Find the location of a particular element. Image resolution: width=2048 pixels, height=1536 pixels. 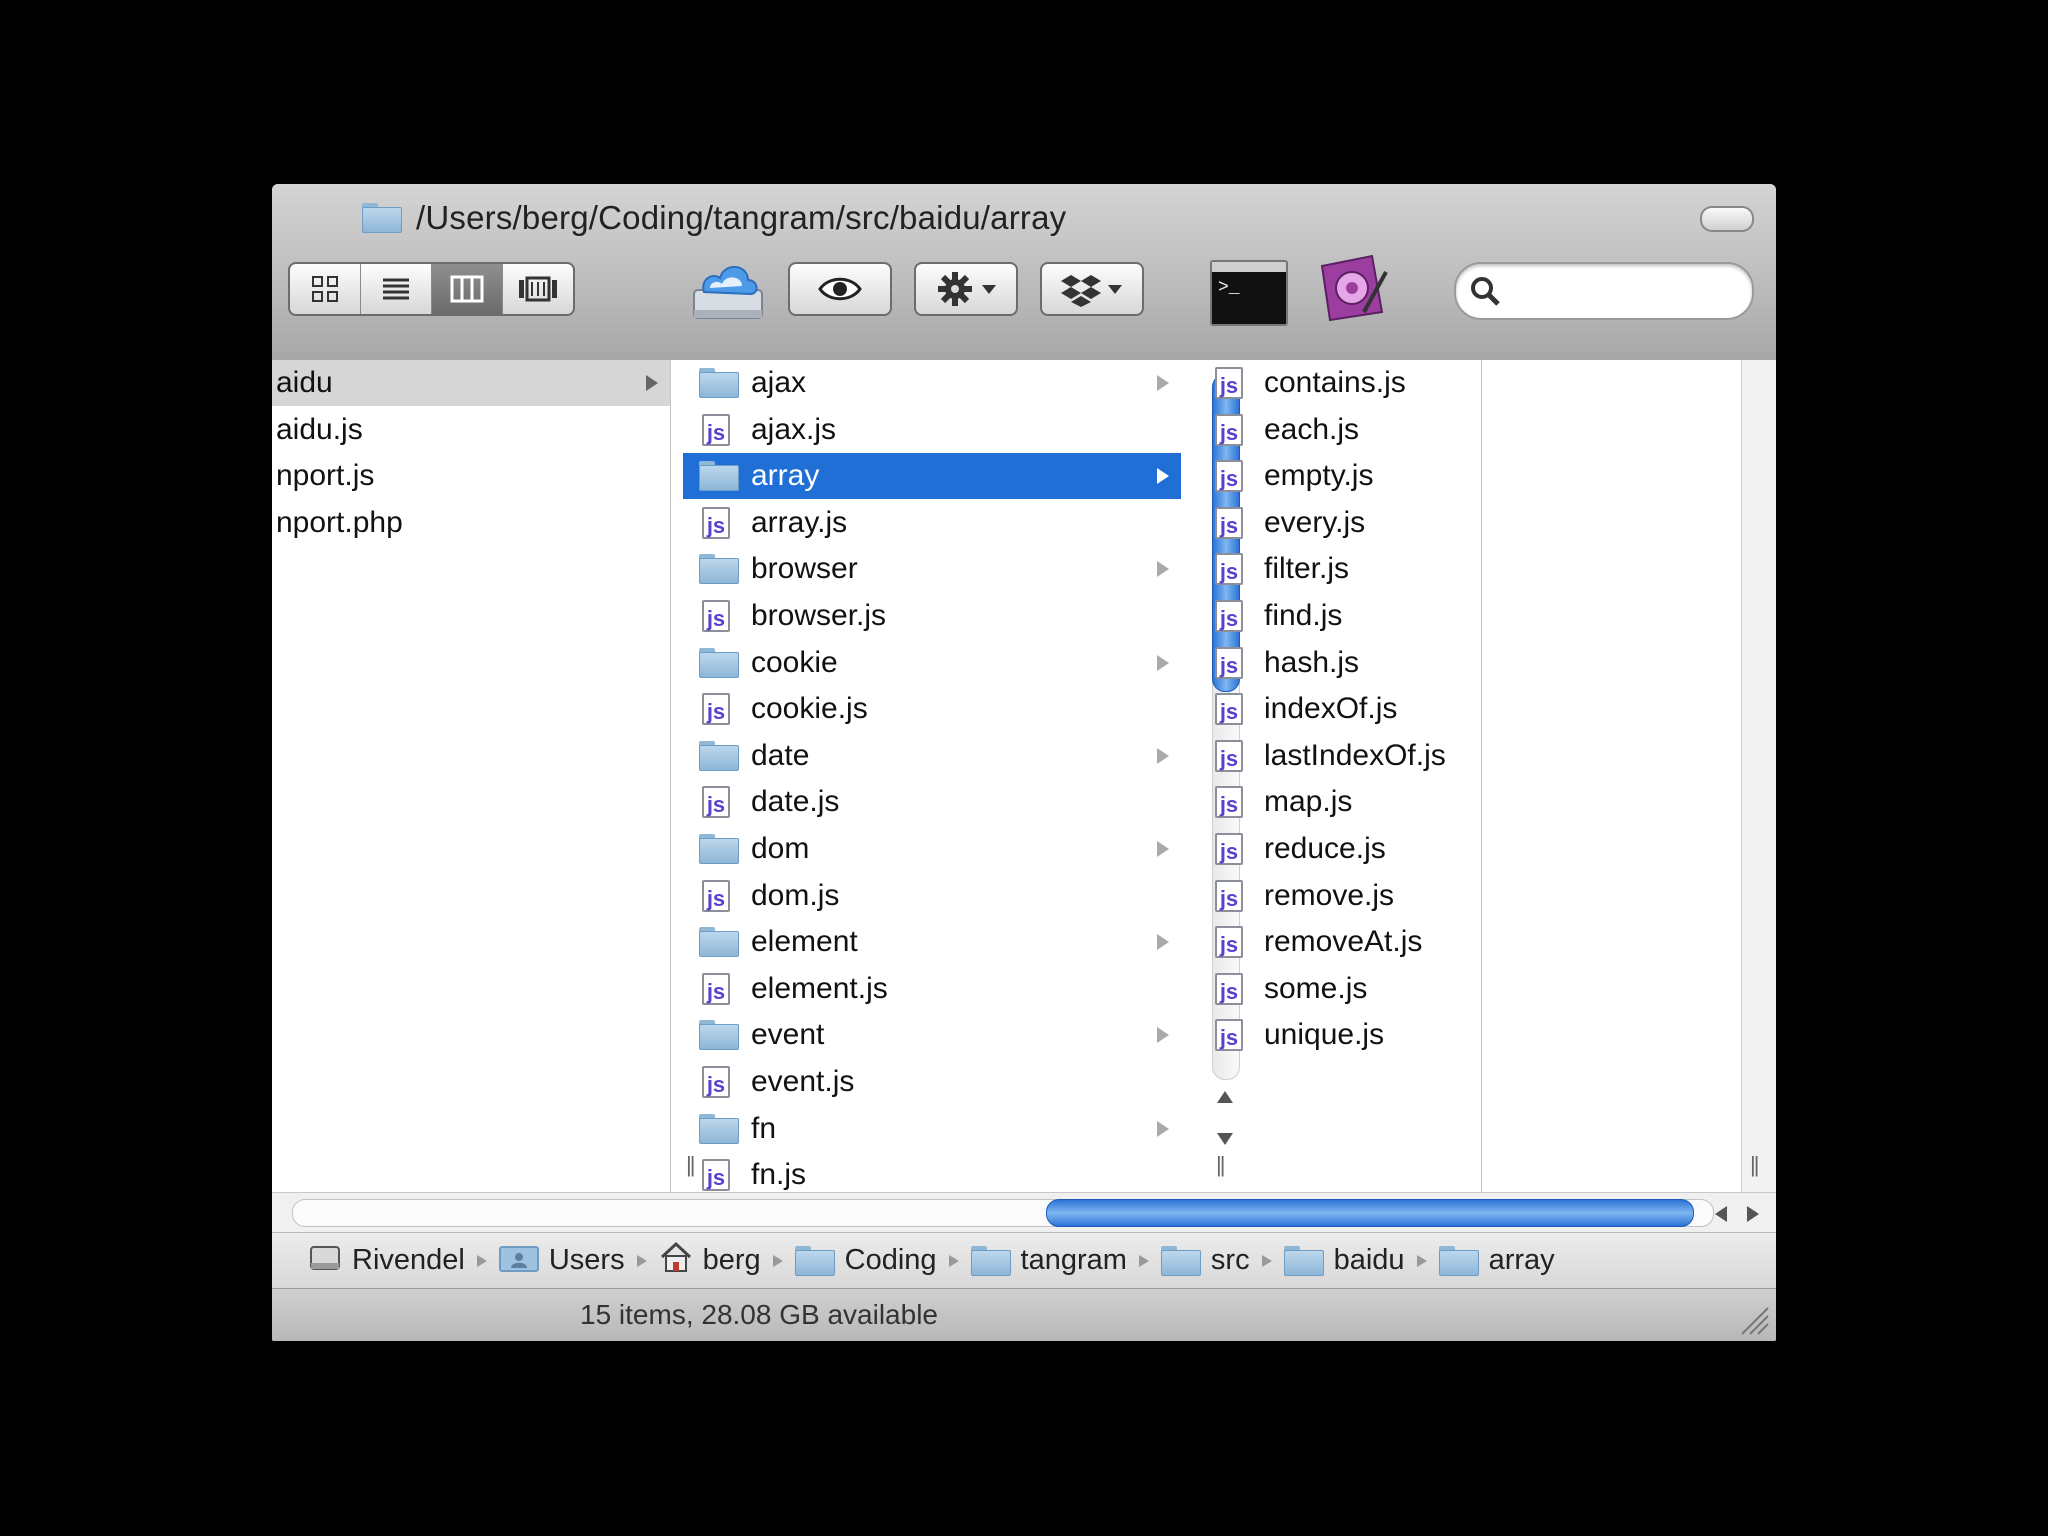

toolbar-toggle-button is located at coordinates (1727, 219).